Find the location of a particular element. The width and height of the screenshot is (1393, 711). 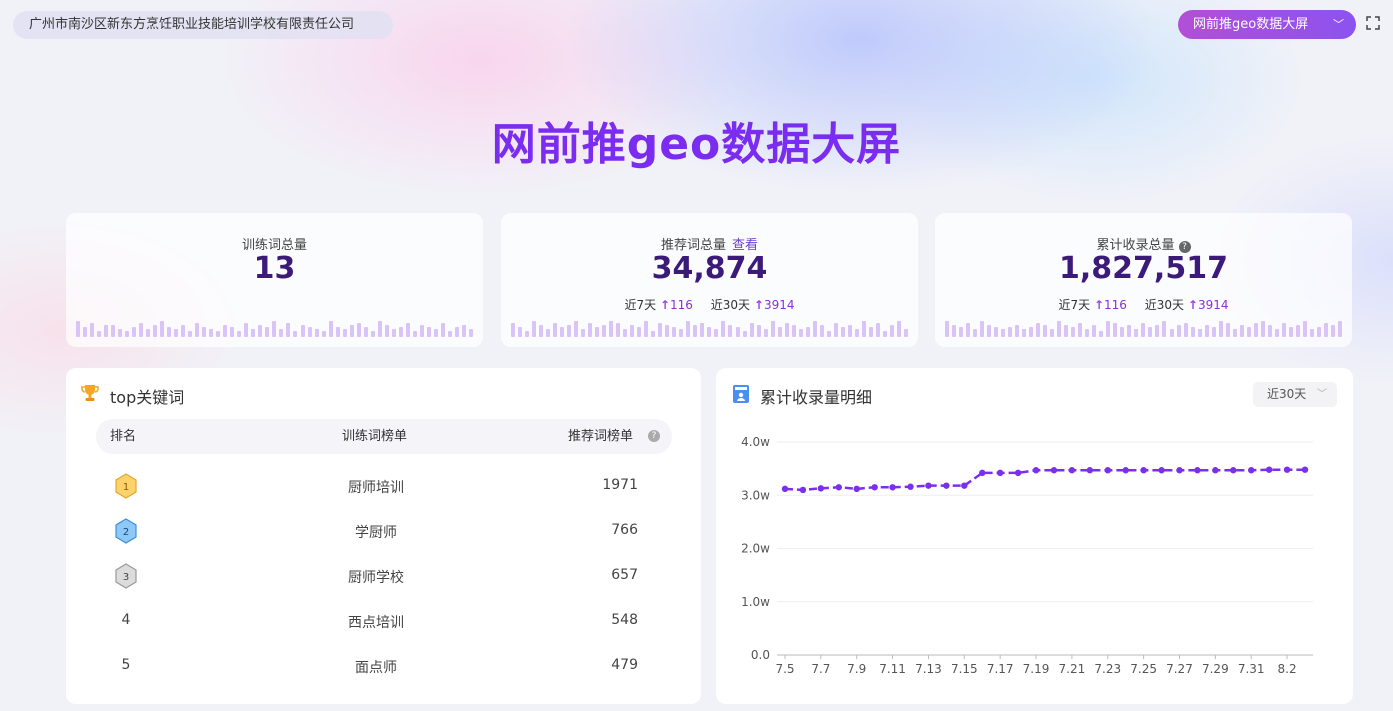

stat-trend: 近7天 ↑116 近30天 ↑3914 is located at coordinates (1143, 304).